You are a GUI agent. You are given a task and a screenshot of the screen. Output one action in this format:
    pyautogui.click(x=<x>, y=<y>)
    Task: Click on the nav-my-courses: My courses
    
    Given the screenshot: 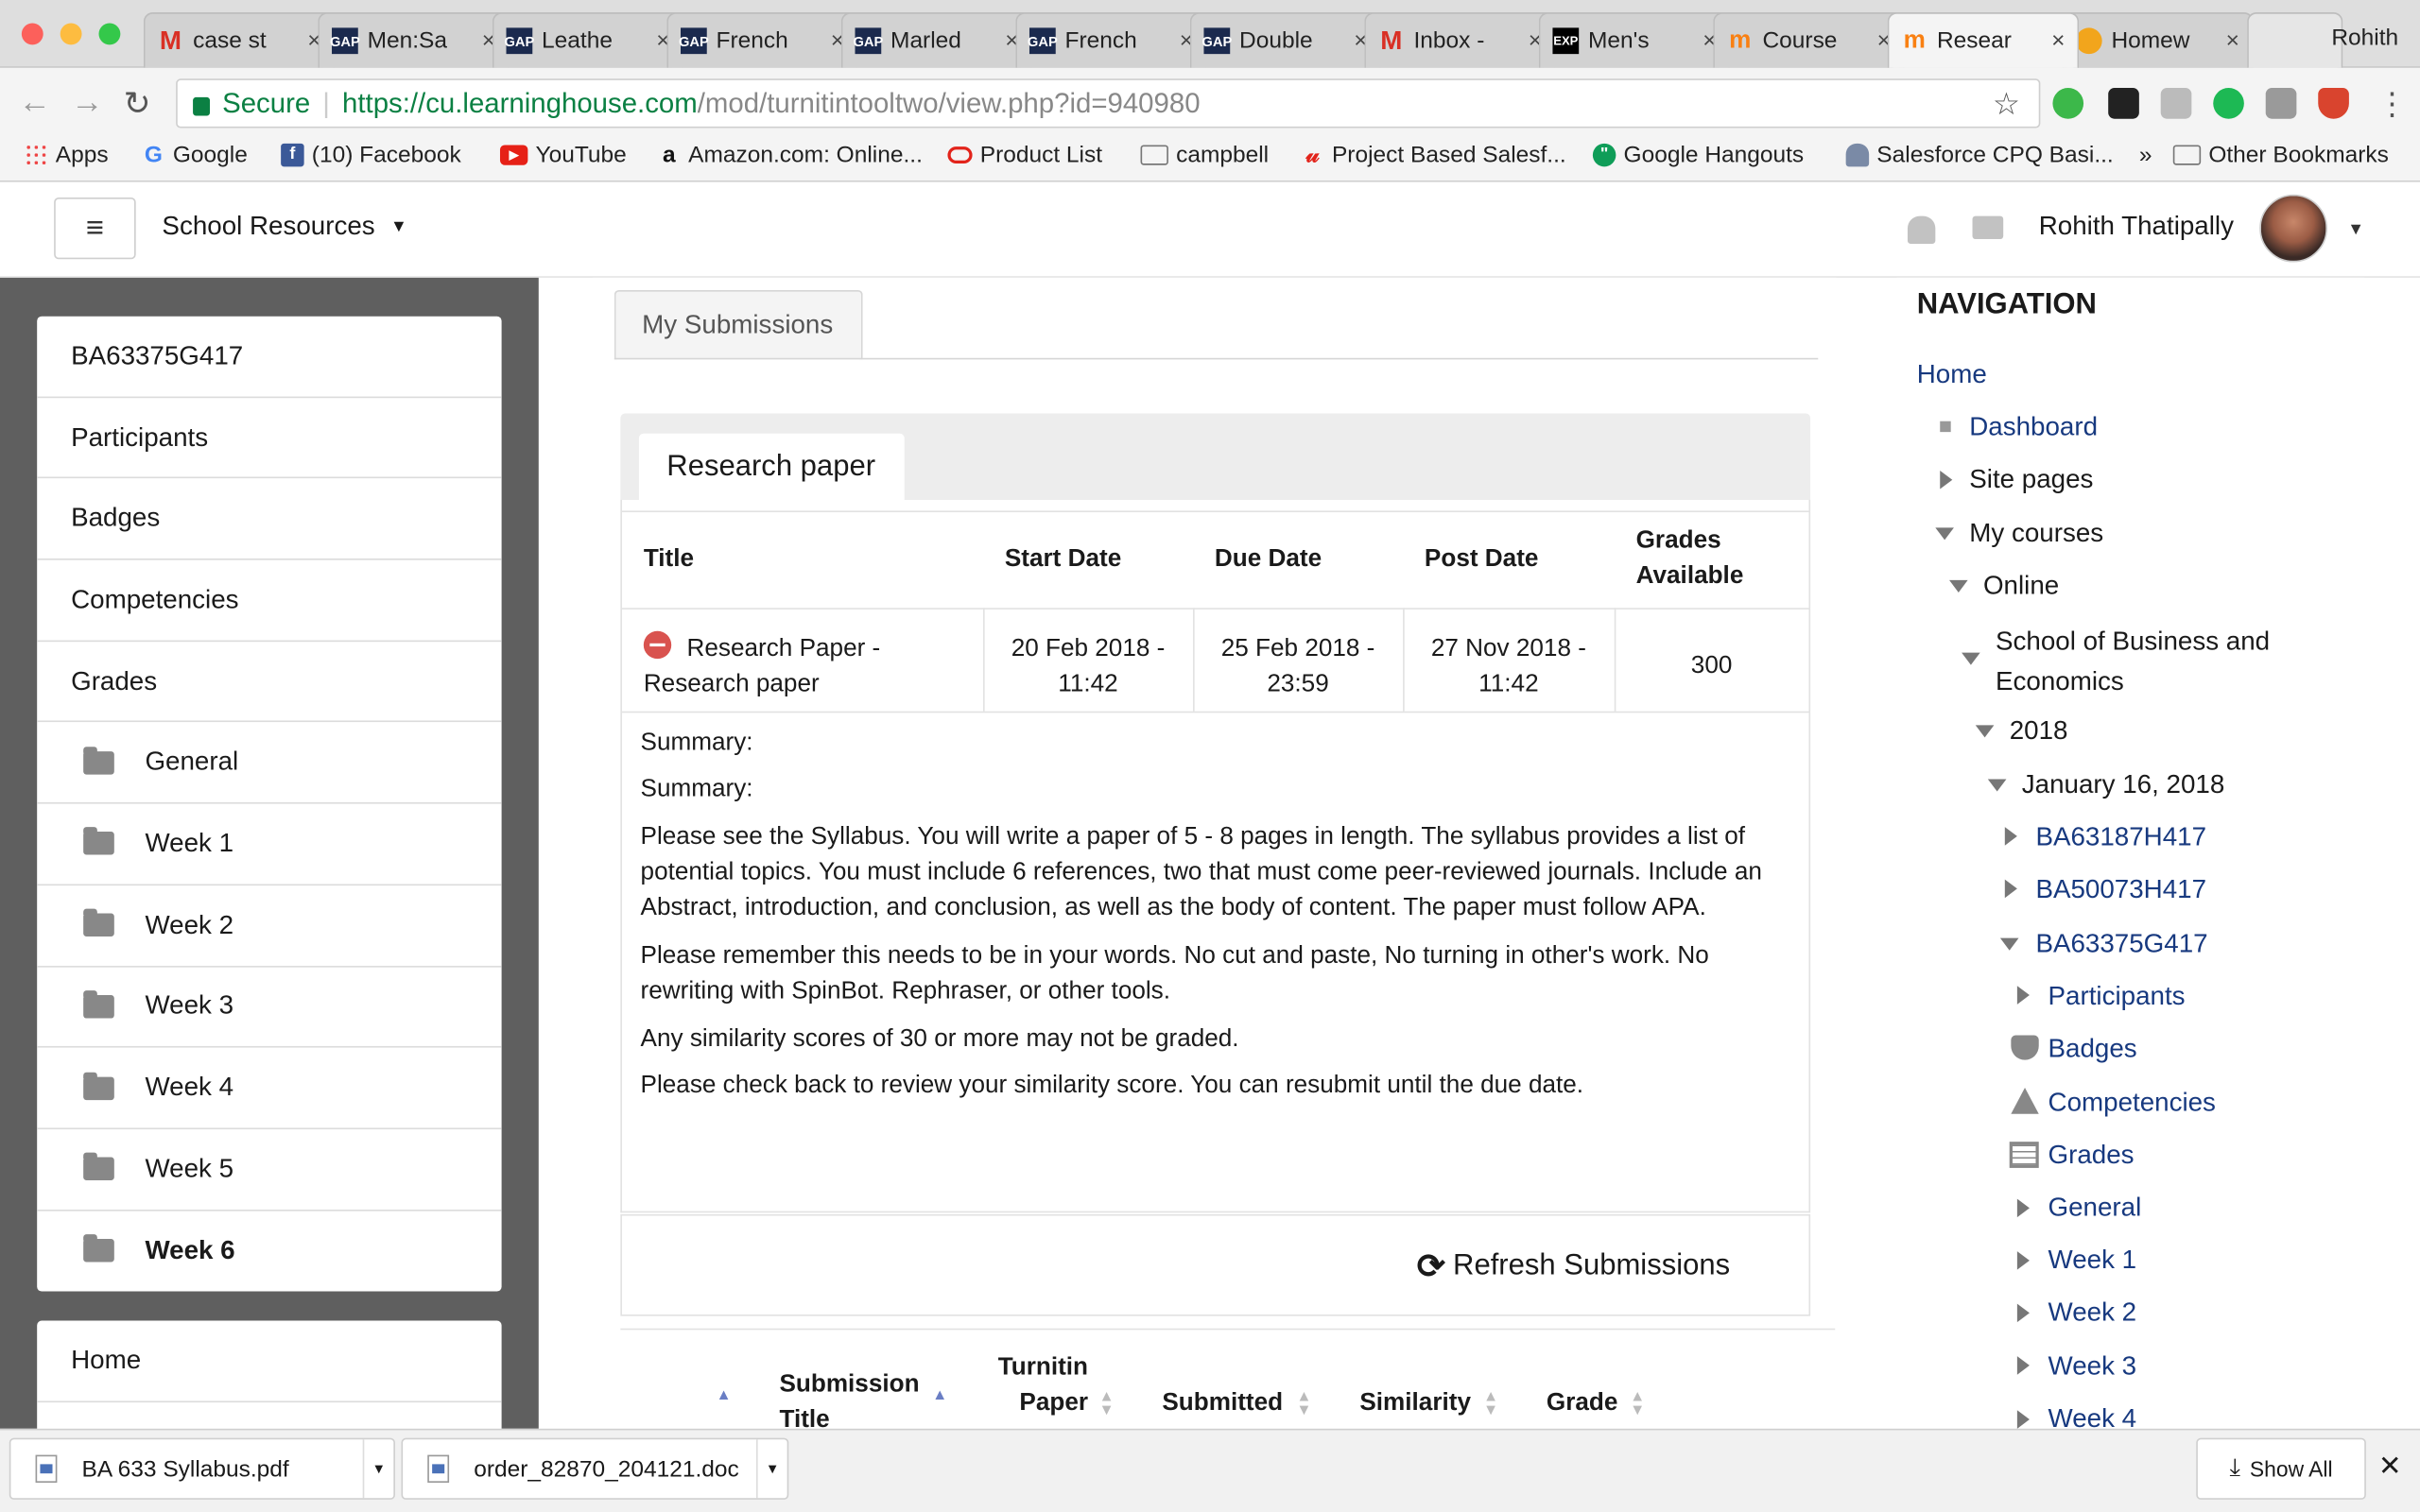 What is the action you would take?
    pyautogui.click(x=2036, y=534)
    